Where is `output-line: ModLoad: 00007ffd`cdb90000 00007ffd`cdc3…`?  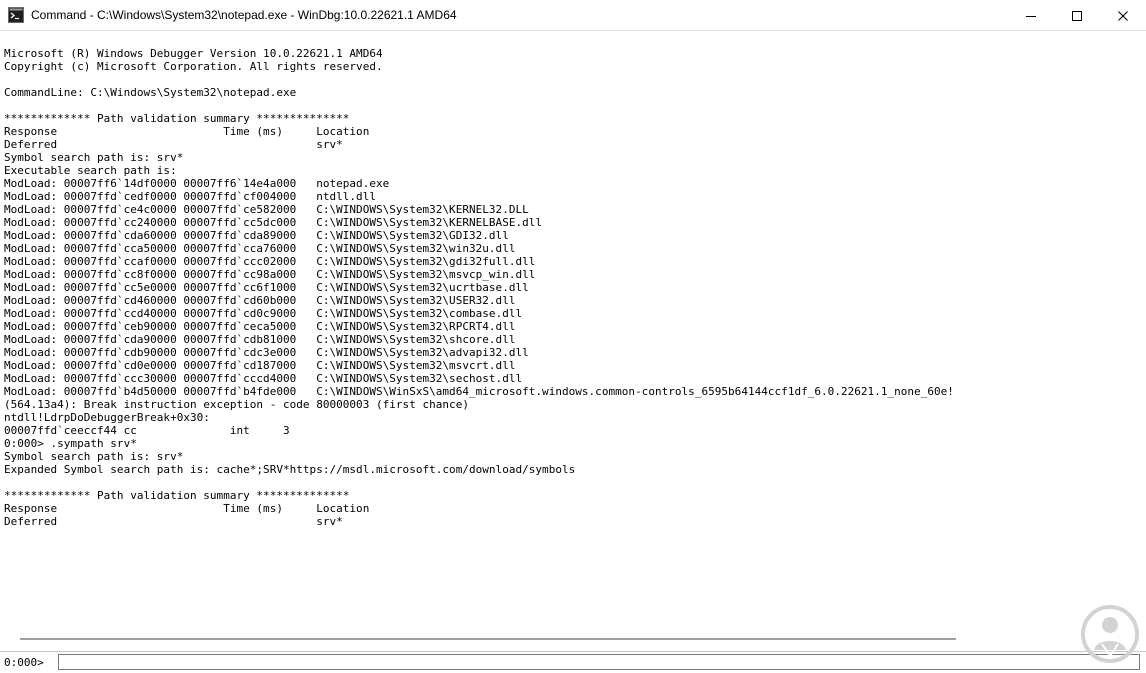 output-line: ModLoad: 00007ffd`cdb90000 00007ffd`cdc3… is located at coordinates (266, 352).